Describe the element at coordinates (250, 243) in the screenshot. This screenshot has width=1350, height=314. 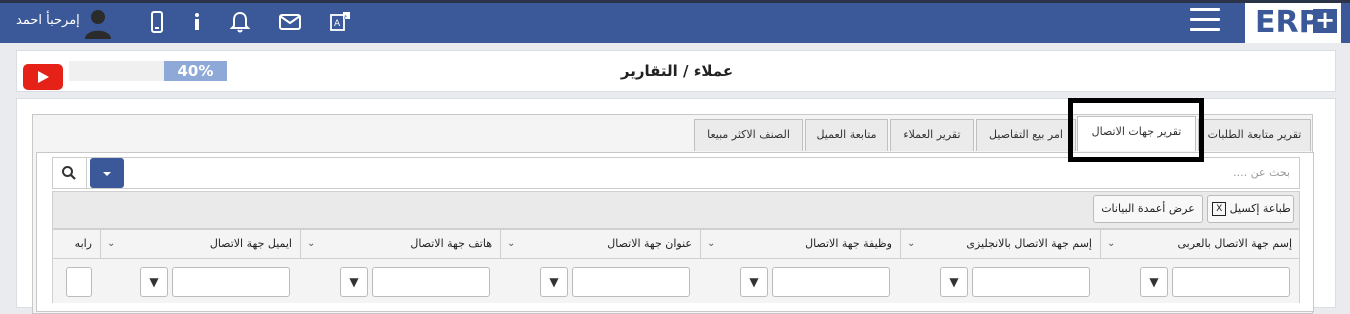
I see `column-label: ايميل جهة الاتصال` at that location.